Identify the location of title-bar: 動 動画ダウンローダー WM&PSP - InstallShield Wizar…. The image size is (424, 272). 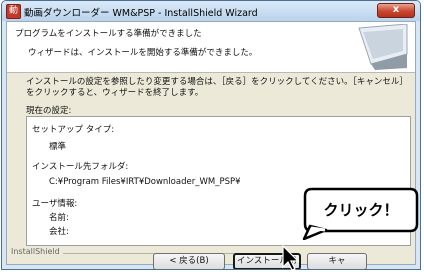
(211, 11).